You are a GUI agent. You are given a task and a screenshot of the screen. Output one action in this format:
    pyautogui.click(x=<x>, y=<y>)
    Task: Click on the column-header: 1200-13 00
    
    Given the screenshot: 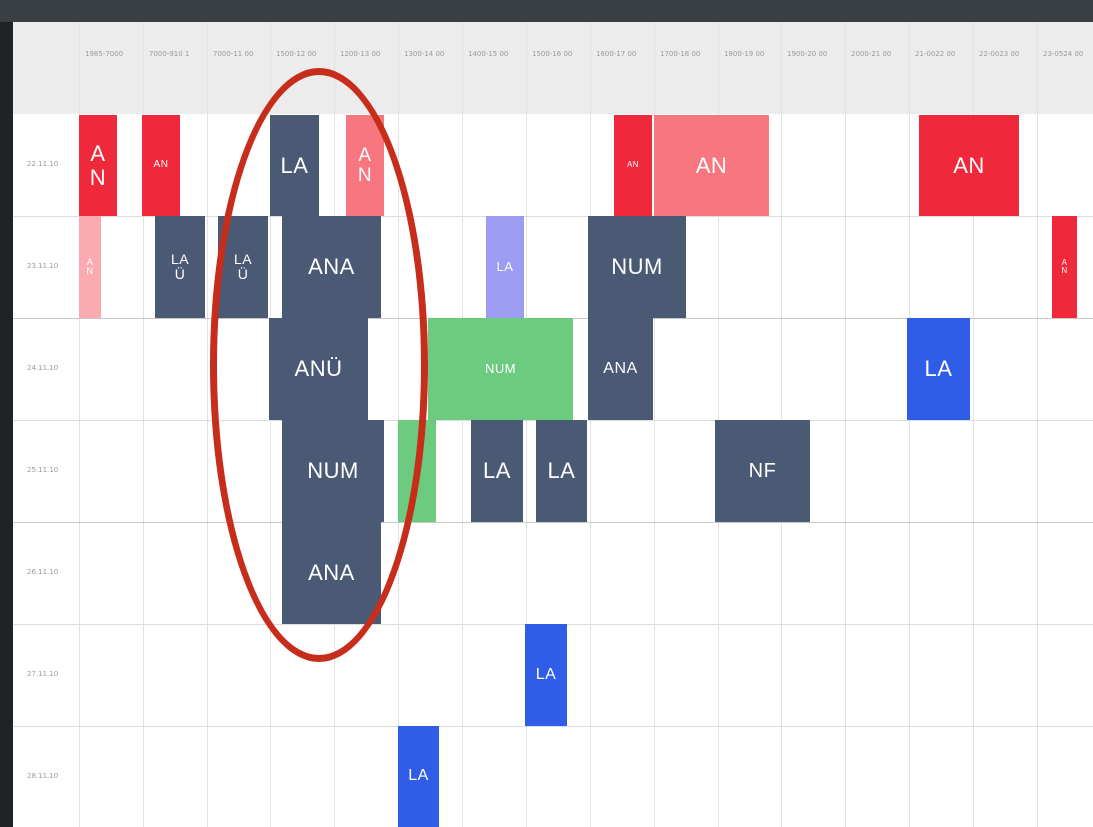 What is the action you would take?
    pyautogui.click(x=360, y=54)
    